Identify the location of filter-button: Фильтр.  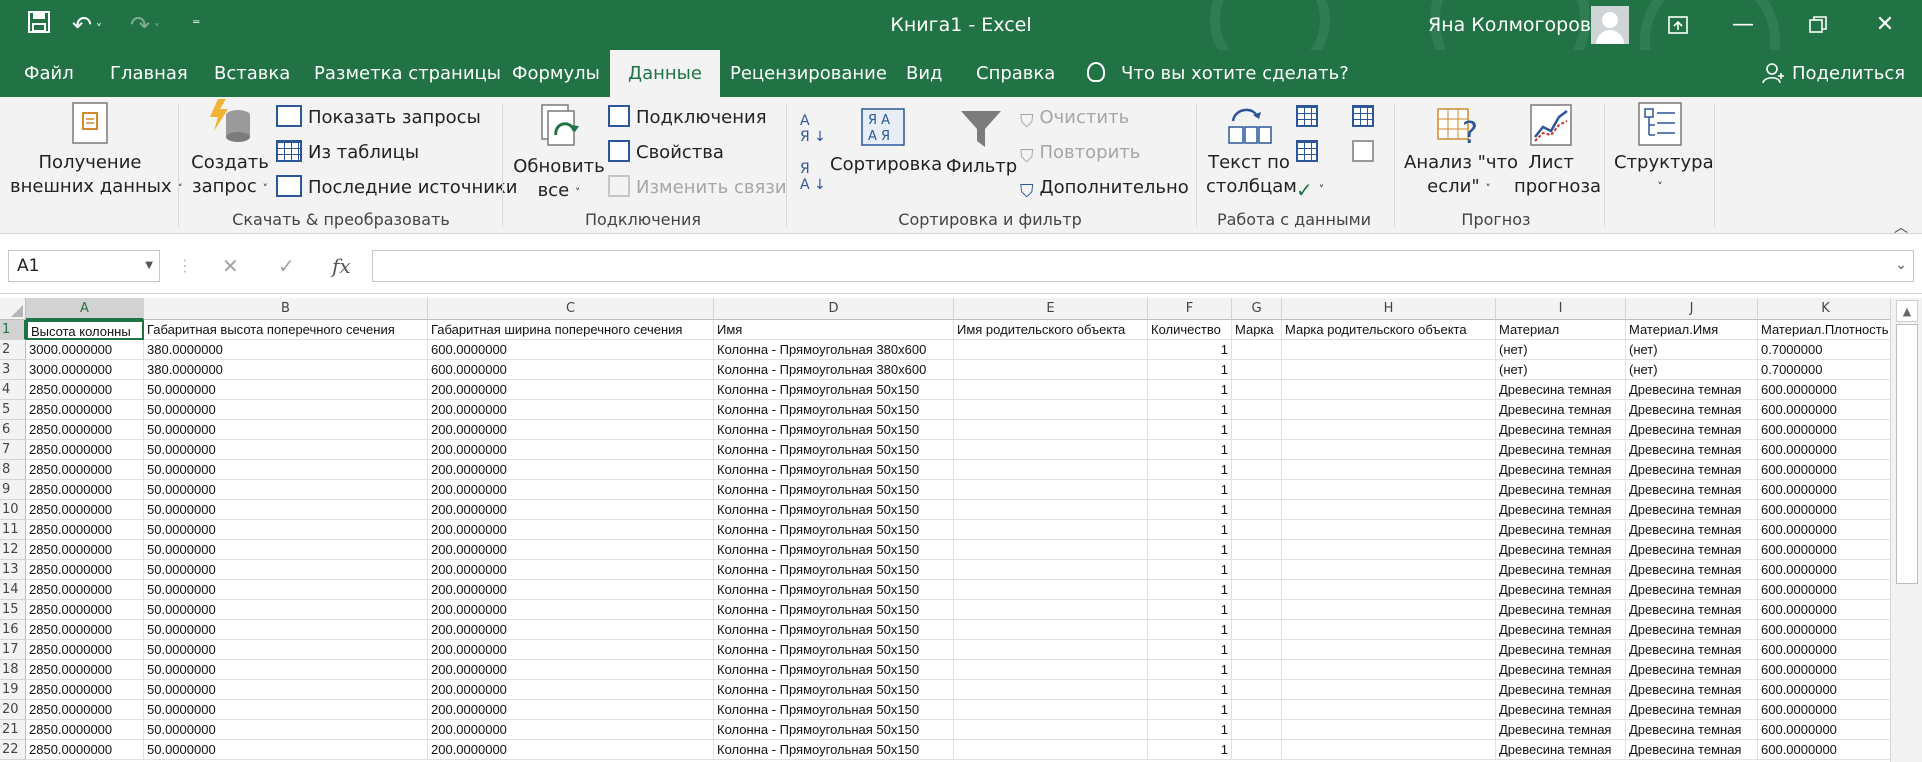
(981, 143).